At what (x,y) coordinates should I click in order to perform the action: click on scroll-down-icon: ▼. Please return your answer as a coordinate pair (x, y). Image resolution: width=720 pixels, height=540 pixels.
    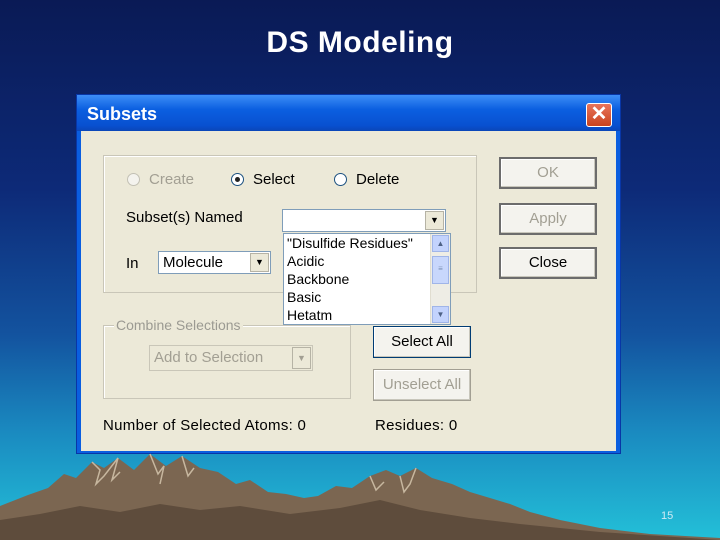
    Looking at the image, I should click on (440, 314).